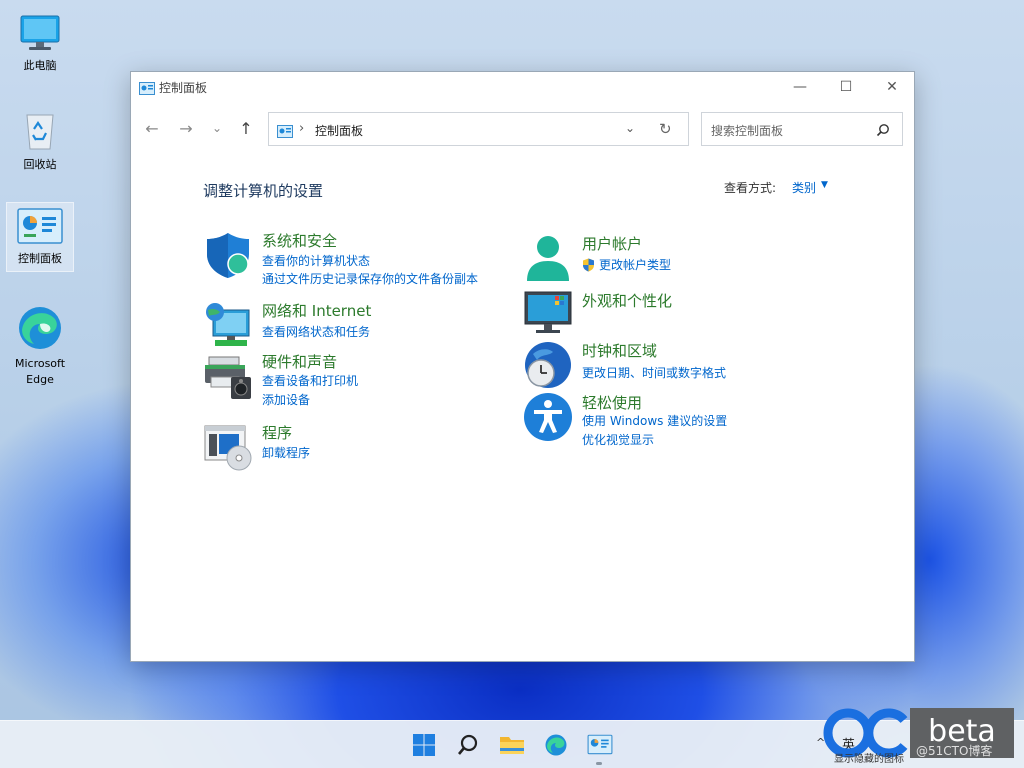  I want to click on desktop-icon-control-panel: 控制面板, so click(40, 237).